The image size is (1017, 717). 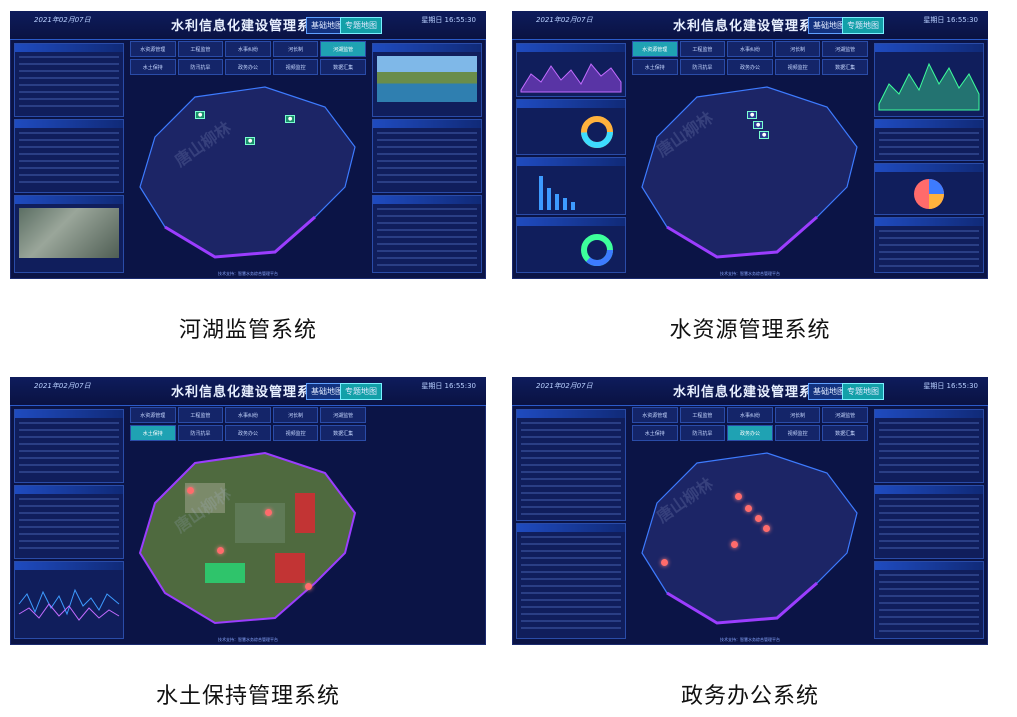 I want to click on nav-item-active: 水资源管理, so click(x=655, y=49).